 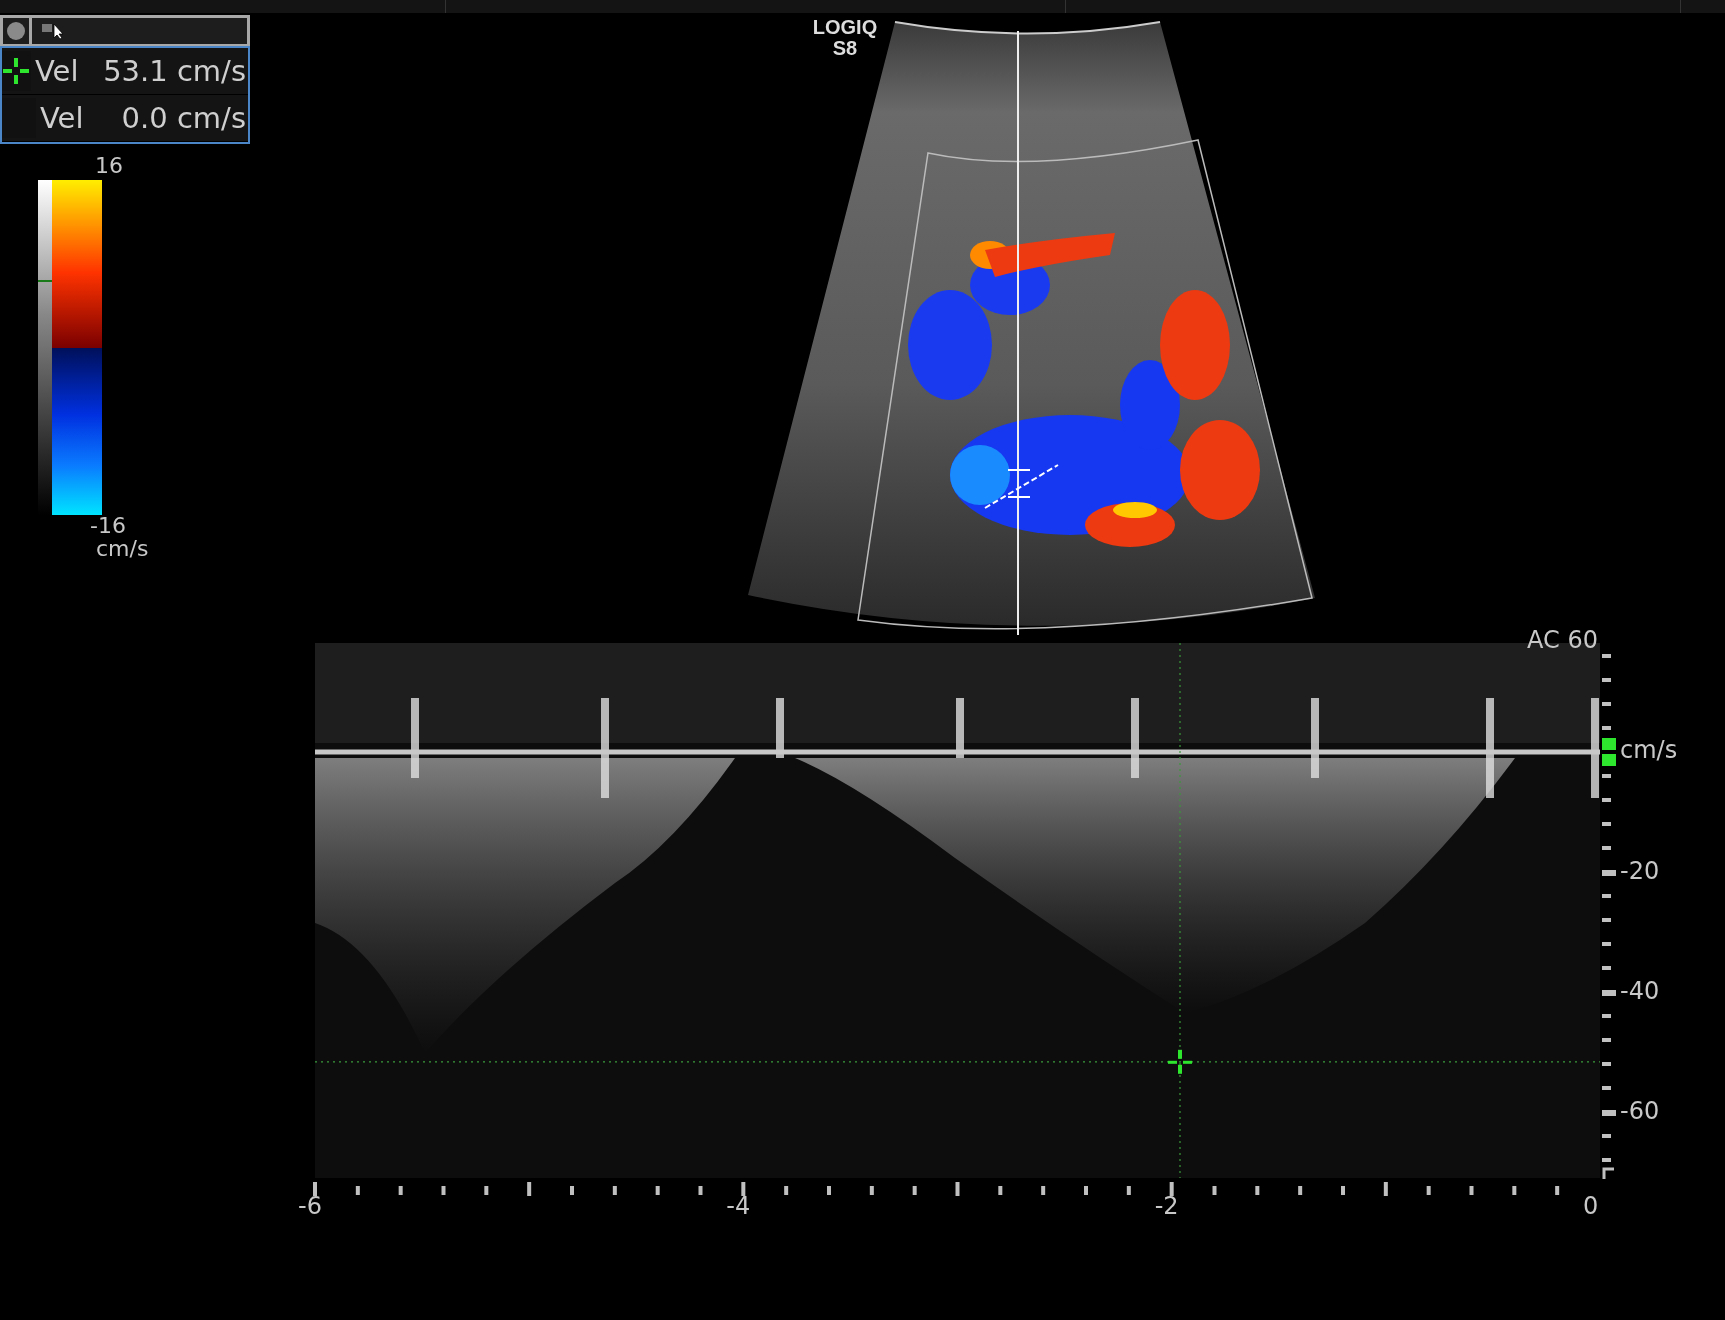 I want to click on velocity-tick-label: -60, so click(x=1640, y=1111).